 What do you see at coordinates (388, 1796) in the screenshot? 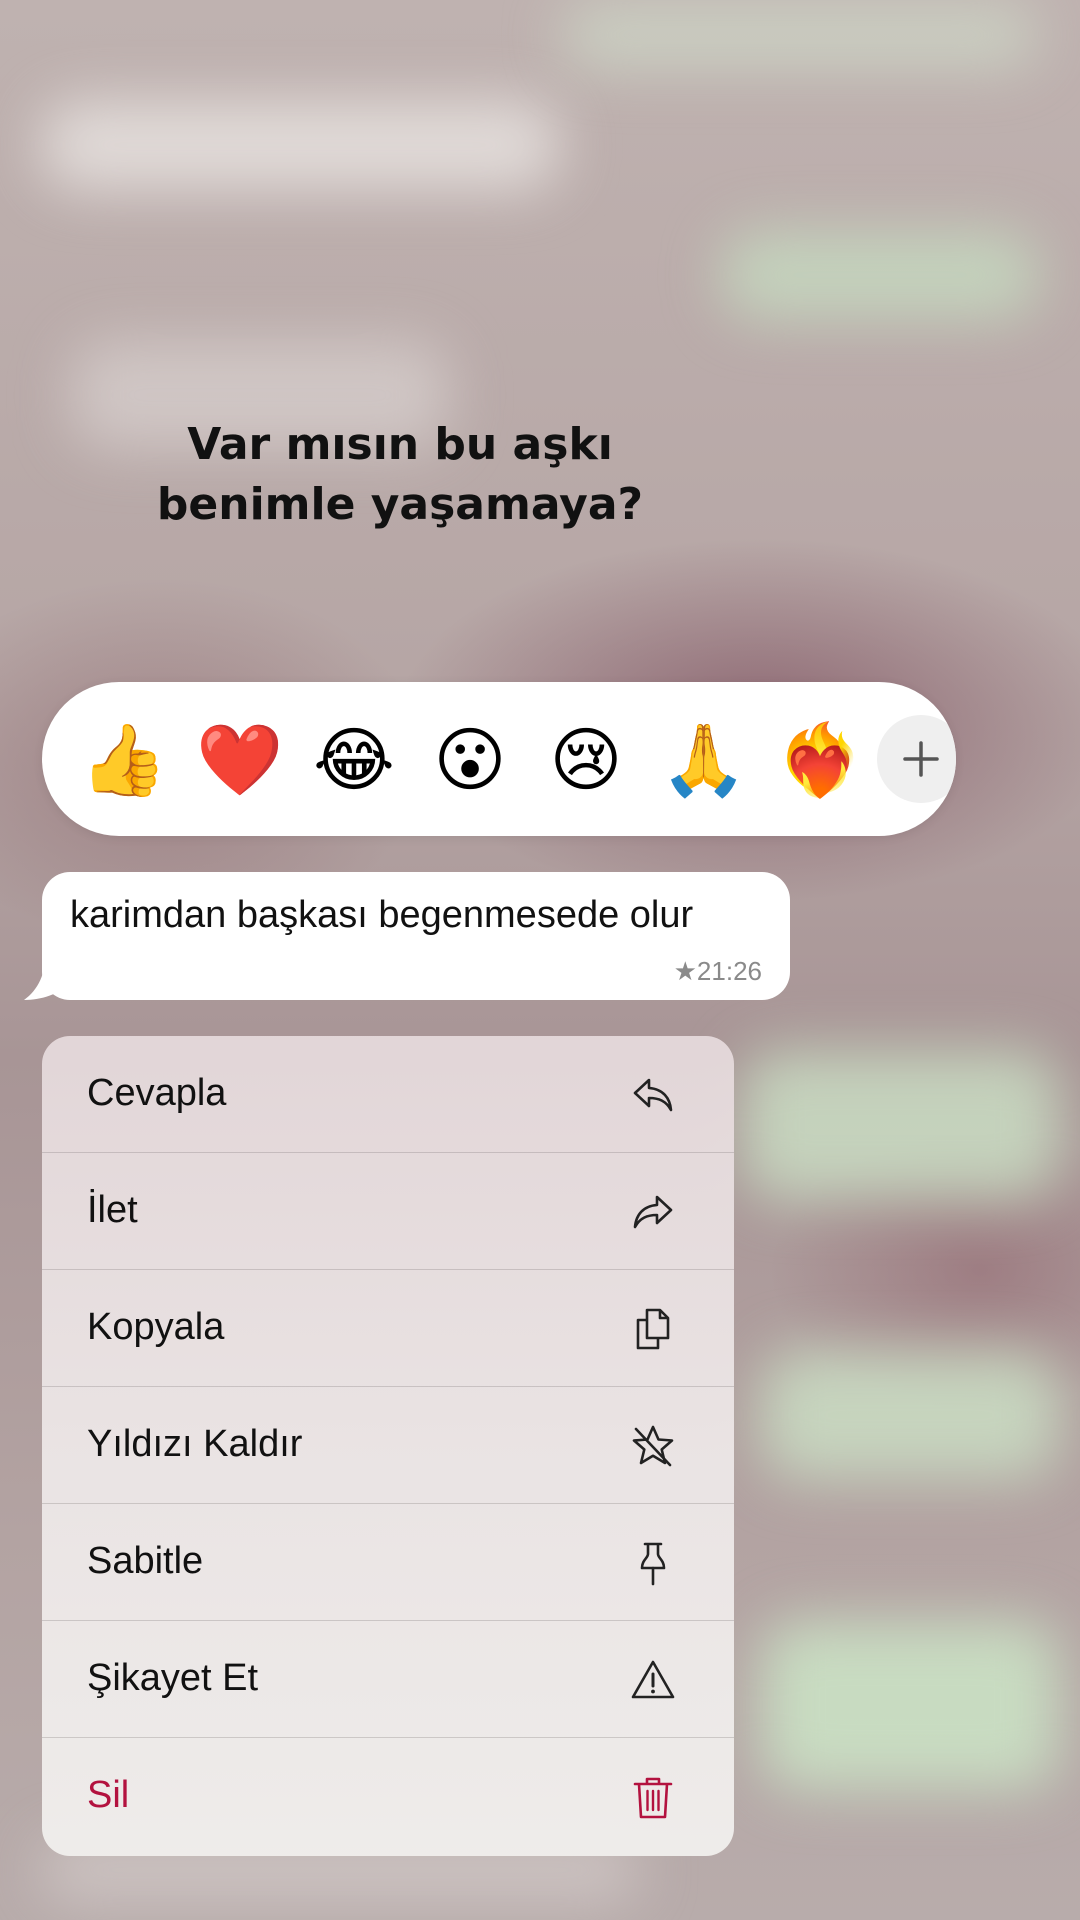
I see `menu-item-delete: Sil` at bounding box center [388, 1796].